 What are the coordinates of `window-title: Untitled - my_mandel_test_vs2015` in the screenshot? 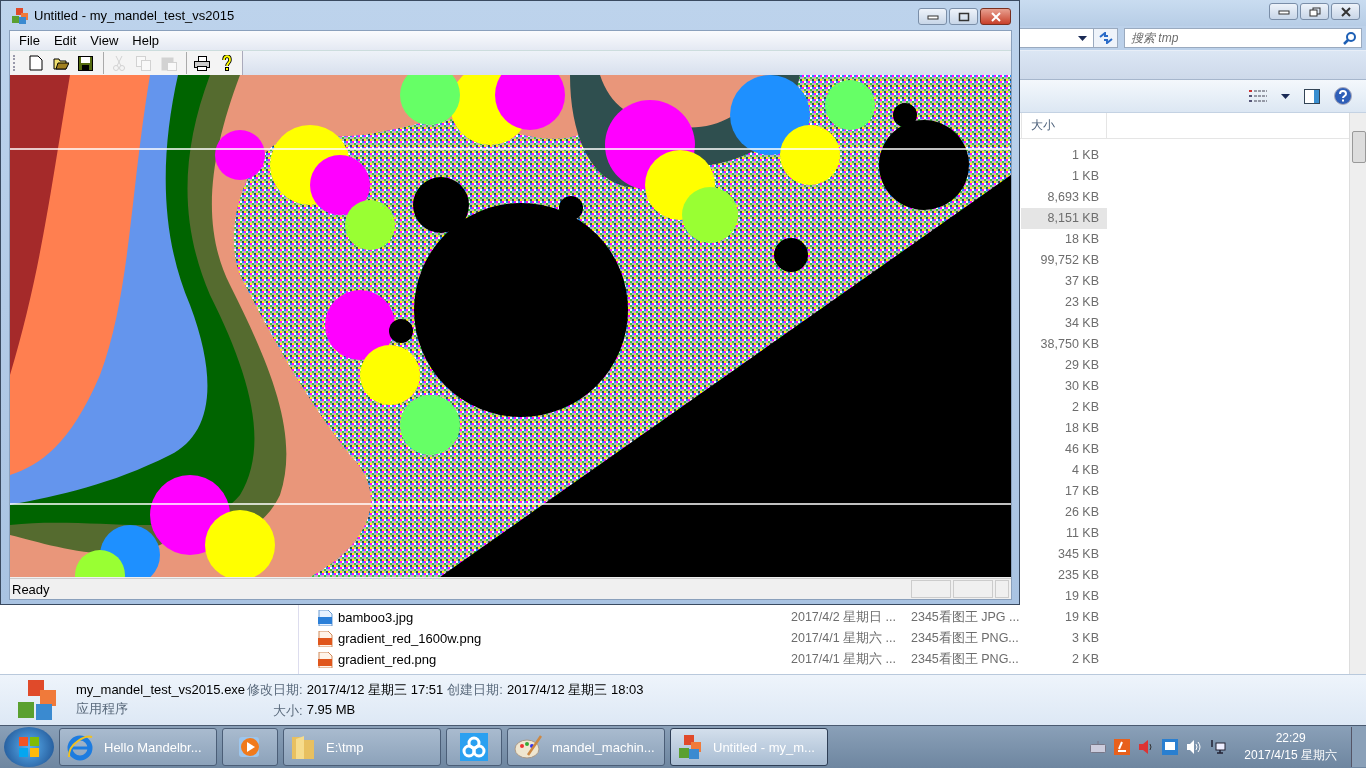 It's located at (134, 15).